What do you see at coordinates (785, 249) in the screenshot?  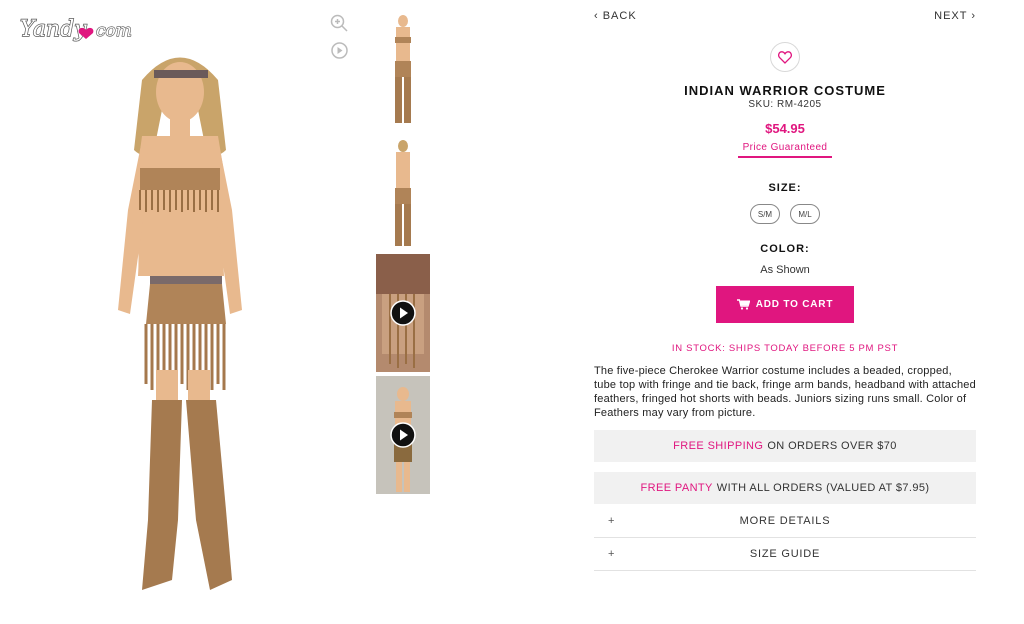 I see `color-label: COLOR:` at bounding box center [785, 249].